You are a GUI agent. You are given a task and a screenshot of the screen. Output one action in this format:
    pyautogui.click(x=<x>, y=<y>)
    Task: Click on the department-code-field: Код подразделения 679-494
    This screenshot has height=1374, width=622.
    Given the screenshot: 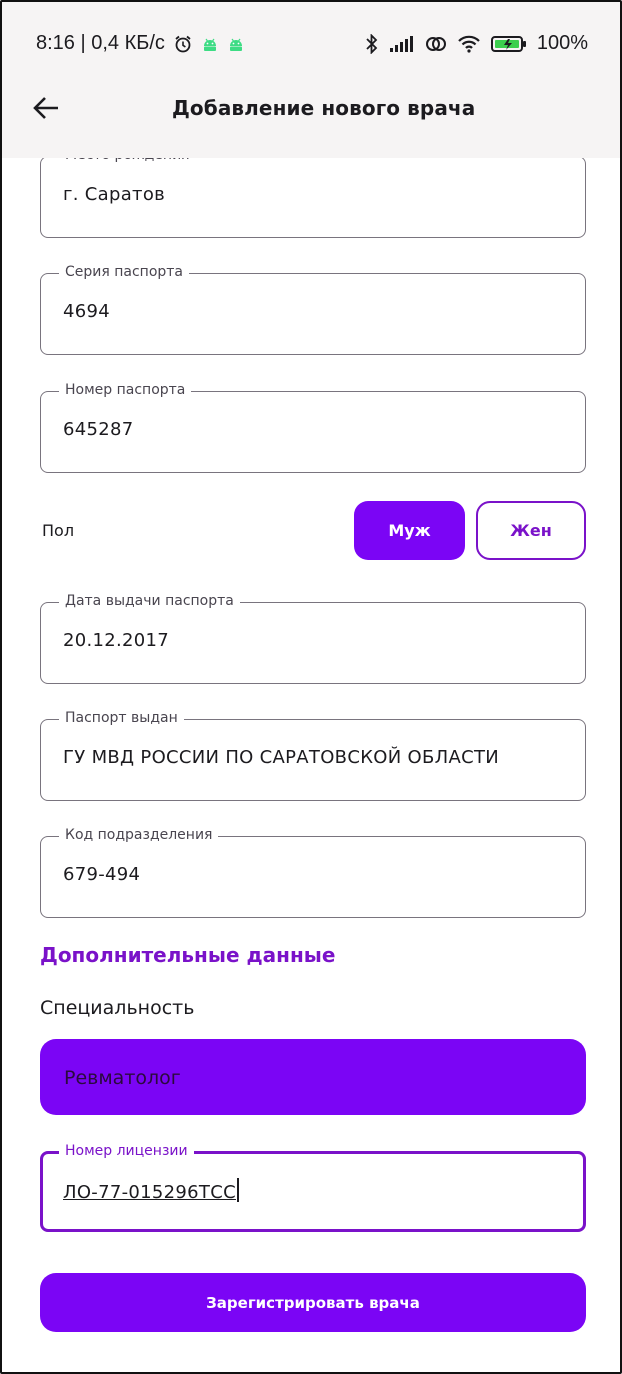 What is the action you would take?
    pyautogui.click(x=313, y=872)
    